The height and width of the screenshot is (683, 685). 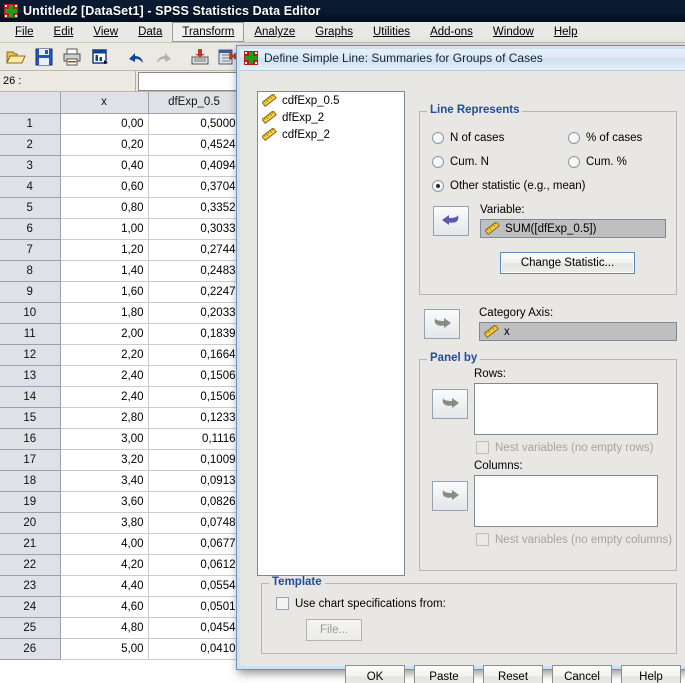 What do you see at coordinates (30, 418) in the screenshot?
I see `row-number: 15` at bounding box center [30, 418].